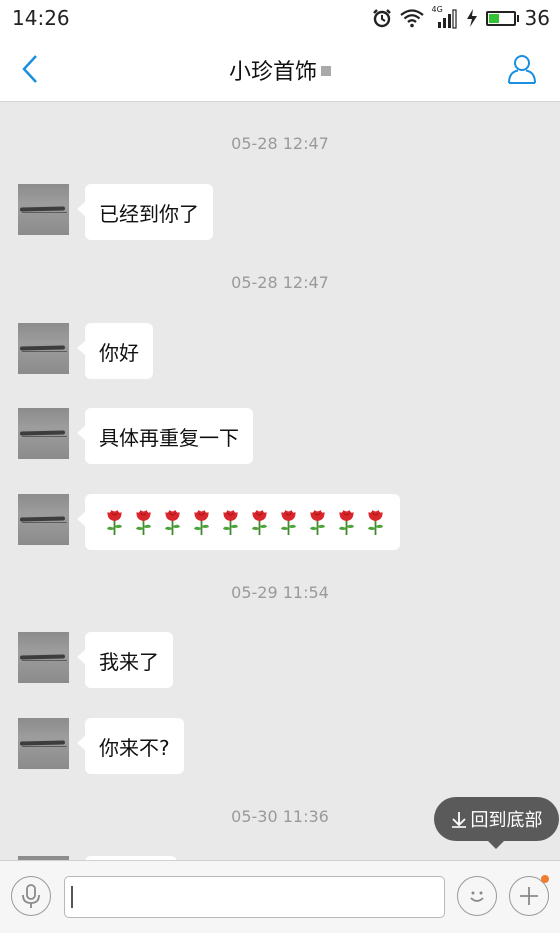  What do you see at coordinates (149, 213) in the screenshot?
I see `message-text: 已经到你了` at bounding box center [149, 213].